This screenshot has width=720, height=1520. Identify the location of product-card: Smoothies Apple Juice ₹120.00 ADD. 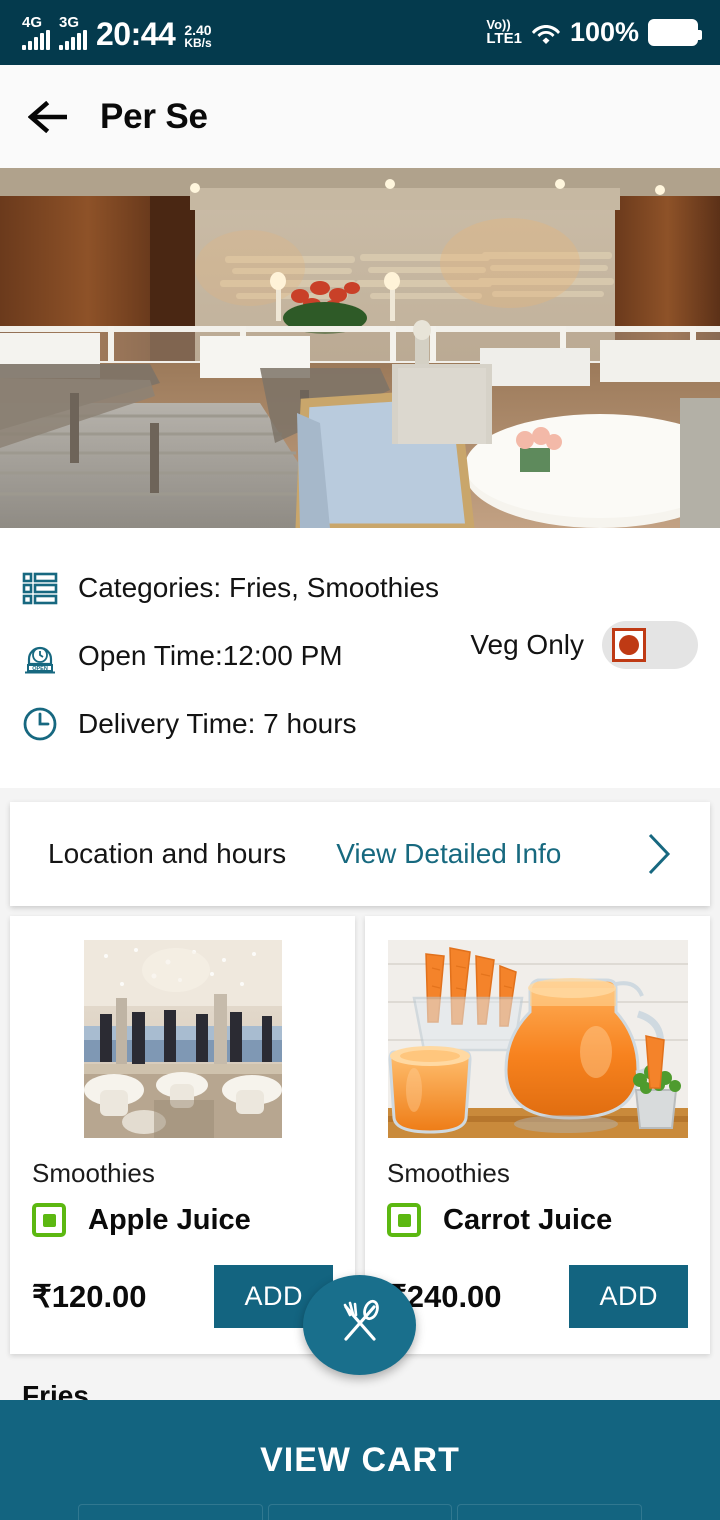
(182, 1135).